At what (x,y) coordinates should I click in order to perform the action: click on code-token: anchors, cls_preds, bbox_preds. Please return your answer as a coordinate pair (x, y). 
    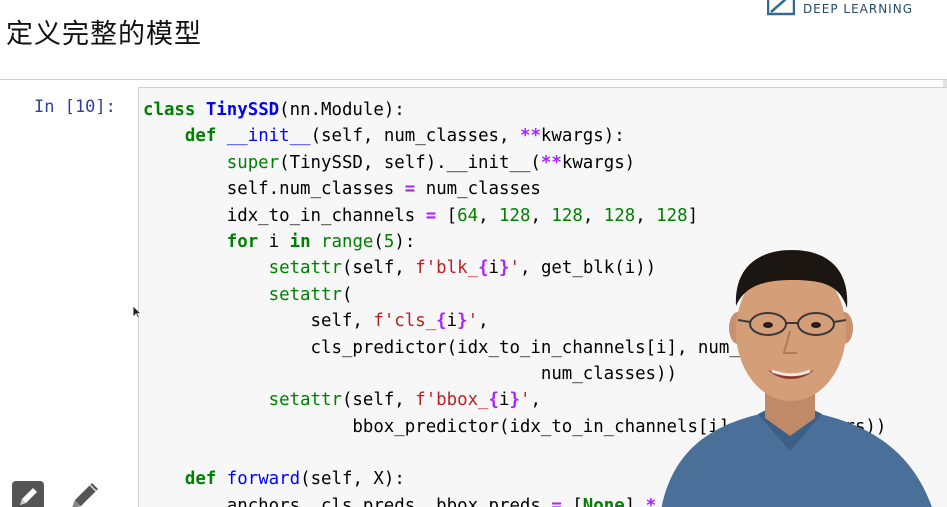
    Looking at the image, I should click on (347, 501).